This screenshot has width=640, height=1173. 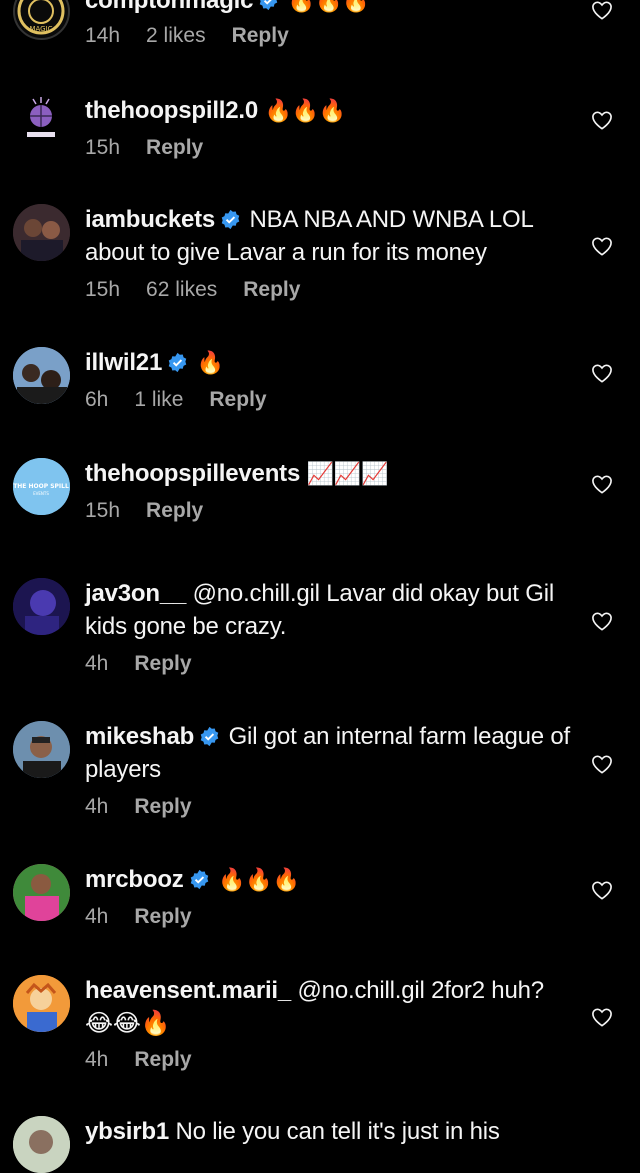 I want to click on svg-text: MAGIC, so click(x=40, y=29).